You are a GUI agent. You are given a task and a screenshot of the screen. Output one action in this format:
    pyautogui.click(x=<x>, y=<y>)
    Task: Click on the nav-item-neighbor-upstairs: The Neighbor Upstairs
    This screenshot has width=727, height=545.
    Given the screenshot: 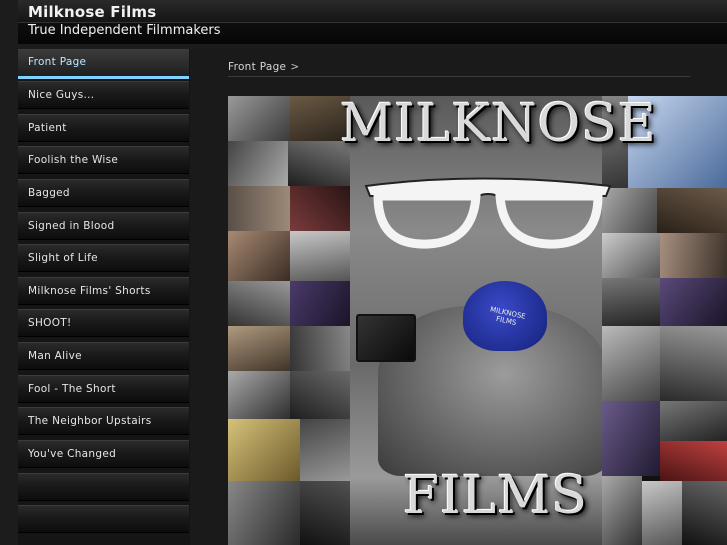 What is the action you would take?
    pyautogui.click(x=103, y=421)
    